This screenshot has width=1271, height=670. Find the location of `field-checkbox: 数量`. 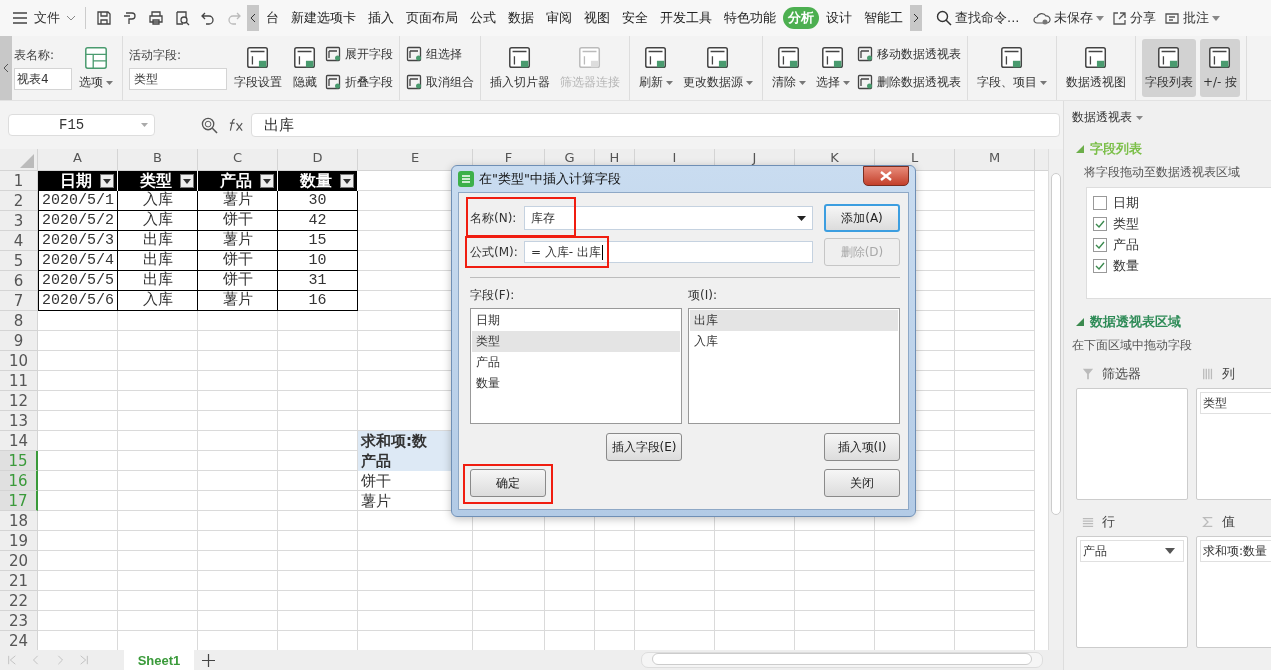

field-checkbox: 数量 is located at coordinates (1179, 265).